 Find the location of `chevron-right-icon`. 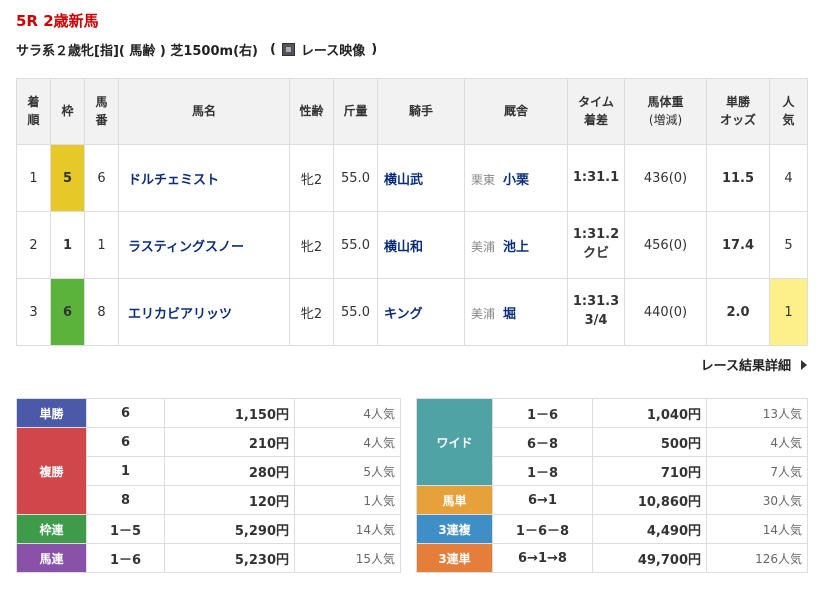

chevron-right-icon is located at coordinates (804, 364).